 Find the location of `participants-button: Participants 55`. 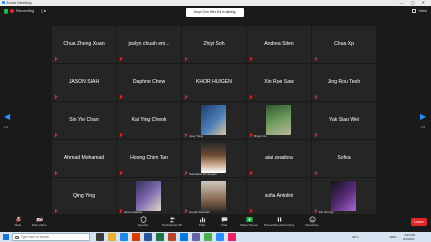

participants-button: Participants 55 is located at coordinates (172, 223).